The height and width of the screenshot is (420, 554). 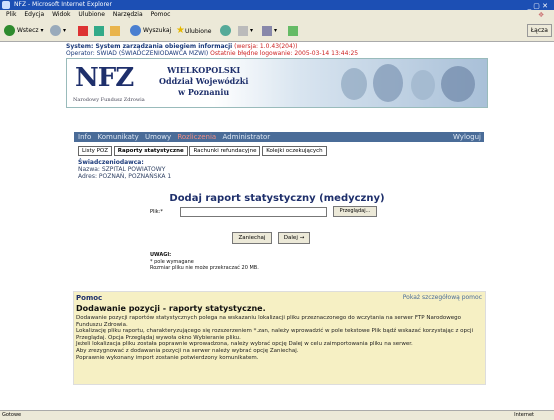 What do you see at coordinates (294, 238) in the screenshot?
I see `next-button: Dalej →` at bounding box center [294, 238].